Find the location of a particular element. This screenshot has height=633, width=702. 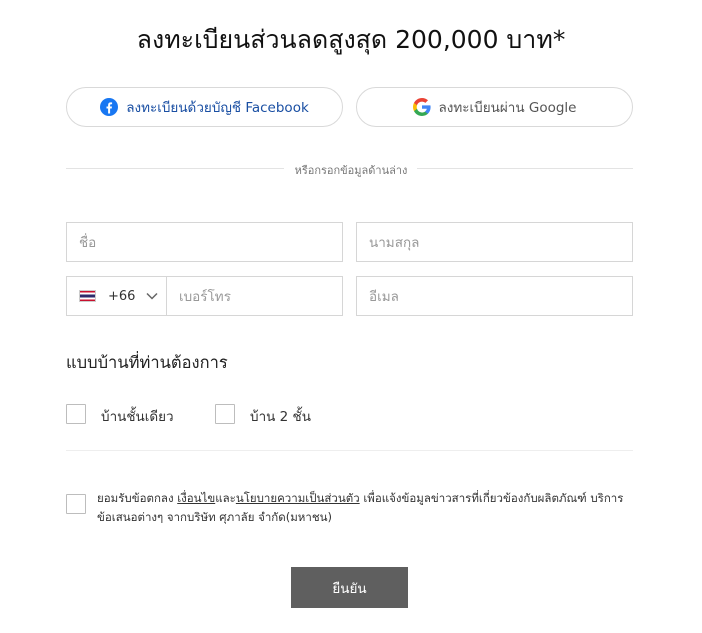

page-title: ลงทะเบียนส่วนลดสูงสุด 200,000 บาท* is located at coordinates (351, 39).